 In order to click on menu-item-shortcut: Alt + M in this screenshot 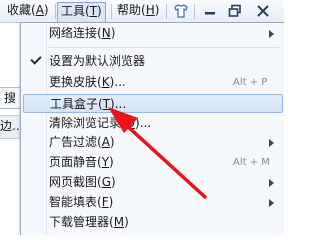, I will do `click(251, 162)`.